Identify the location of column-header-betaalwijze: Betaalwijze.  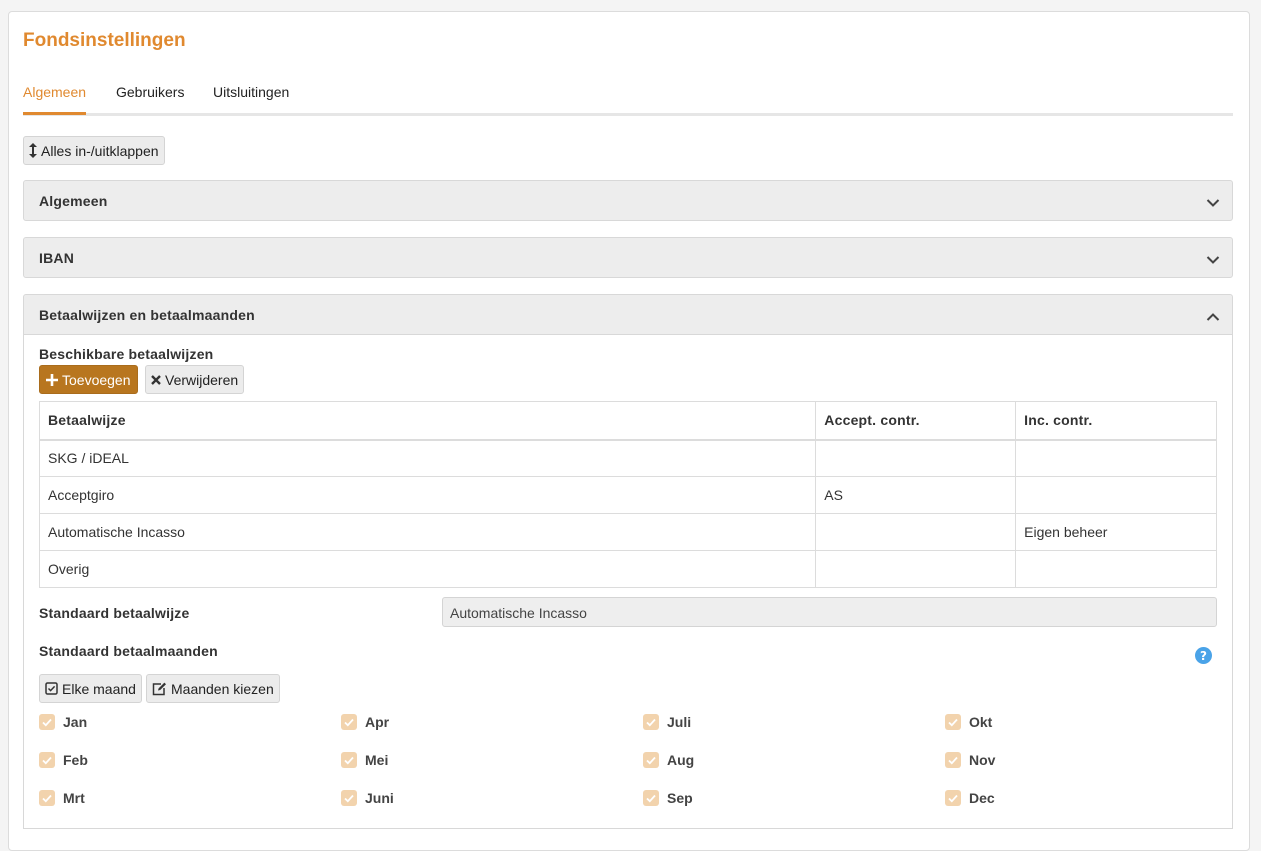
(427, 421).